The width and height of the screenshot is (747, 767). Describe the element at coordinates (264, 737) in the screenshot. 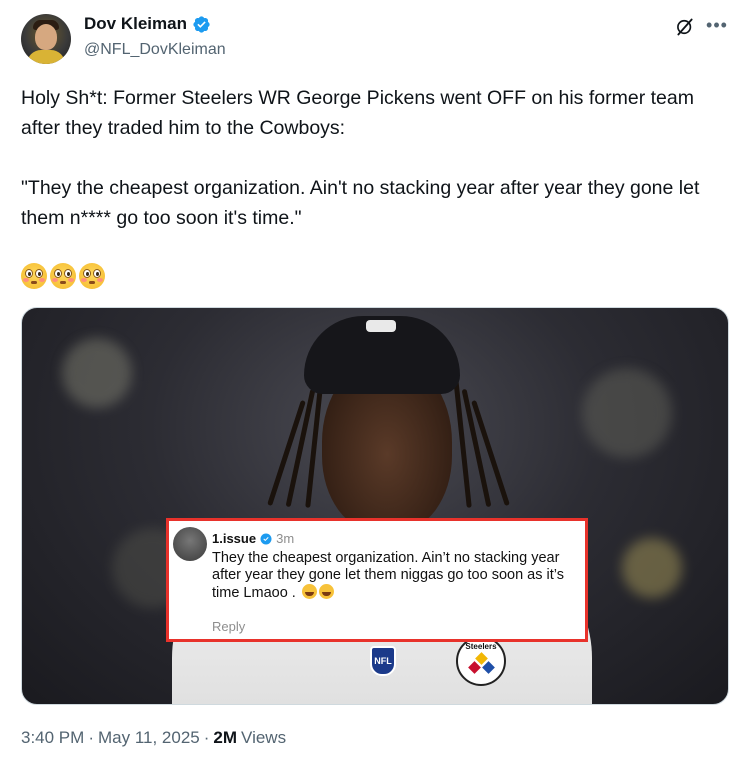

I see `views-label: Views` at that location.